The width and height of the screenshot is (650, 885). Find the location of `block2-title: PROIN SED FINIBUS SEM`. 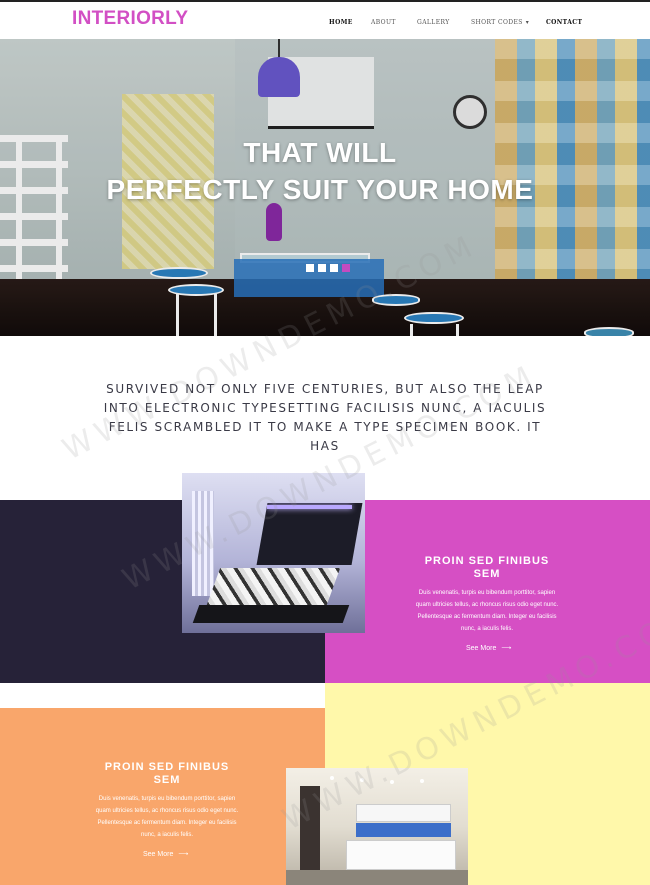

block2-title: PROIN SED FINIBUS SEM is located at coordinates (167, 773).